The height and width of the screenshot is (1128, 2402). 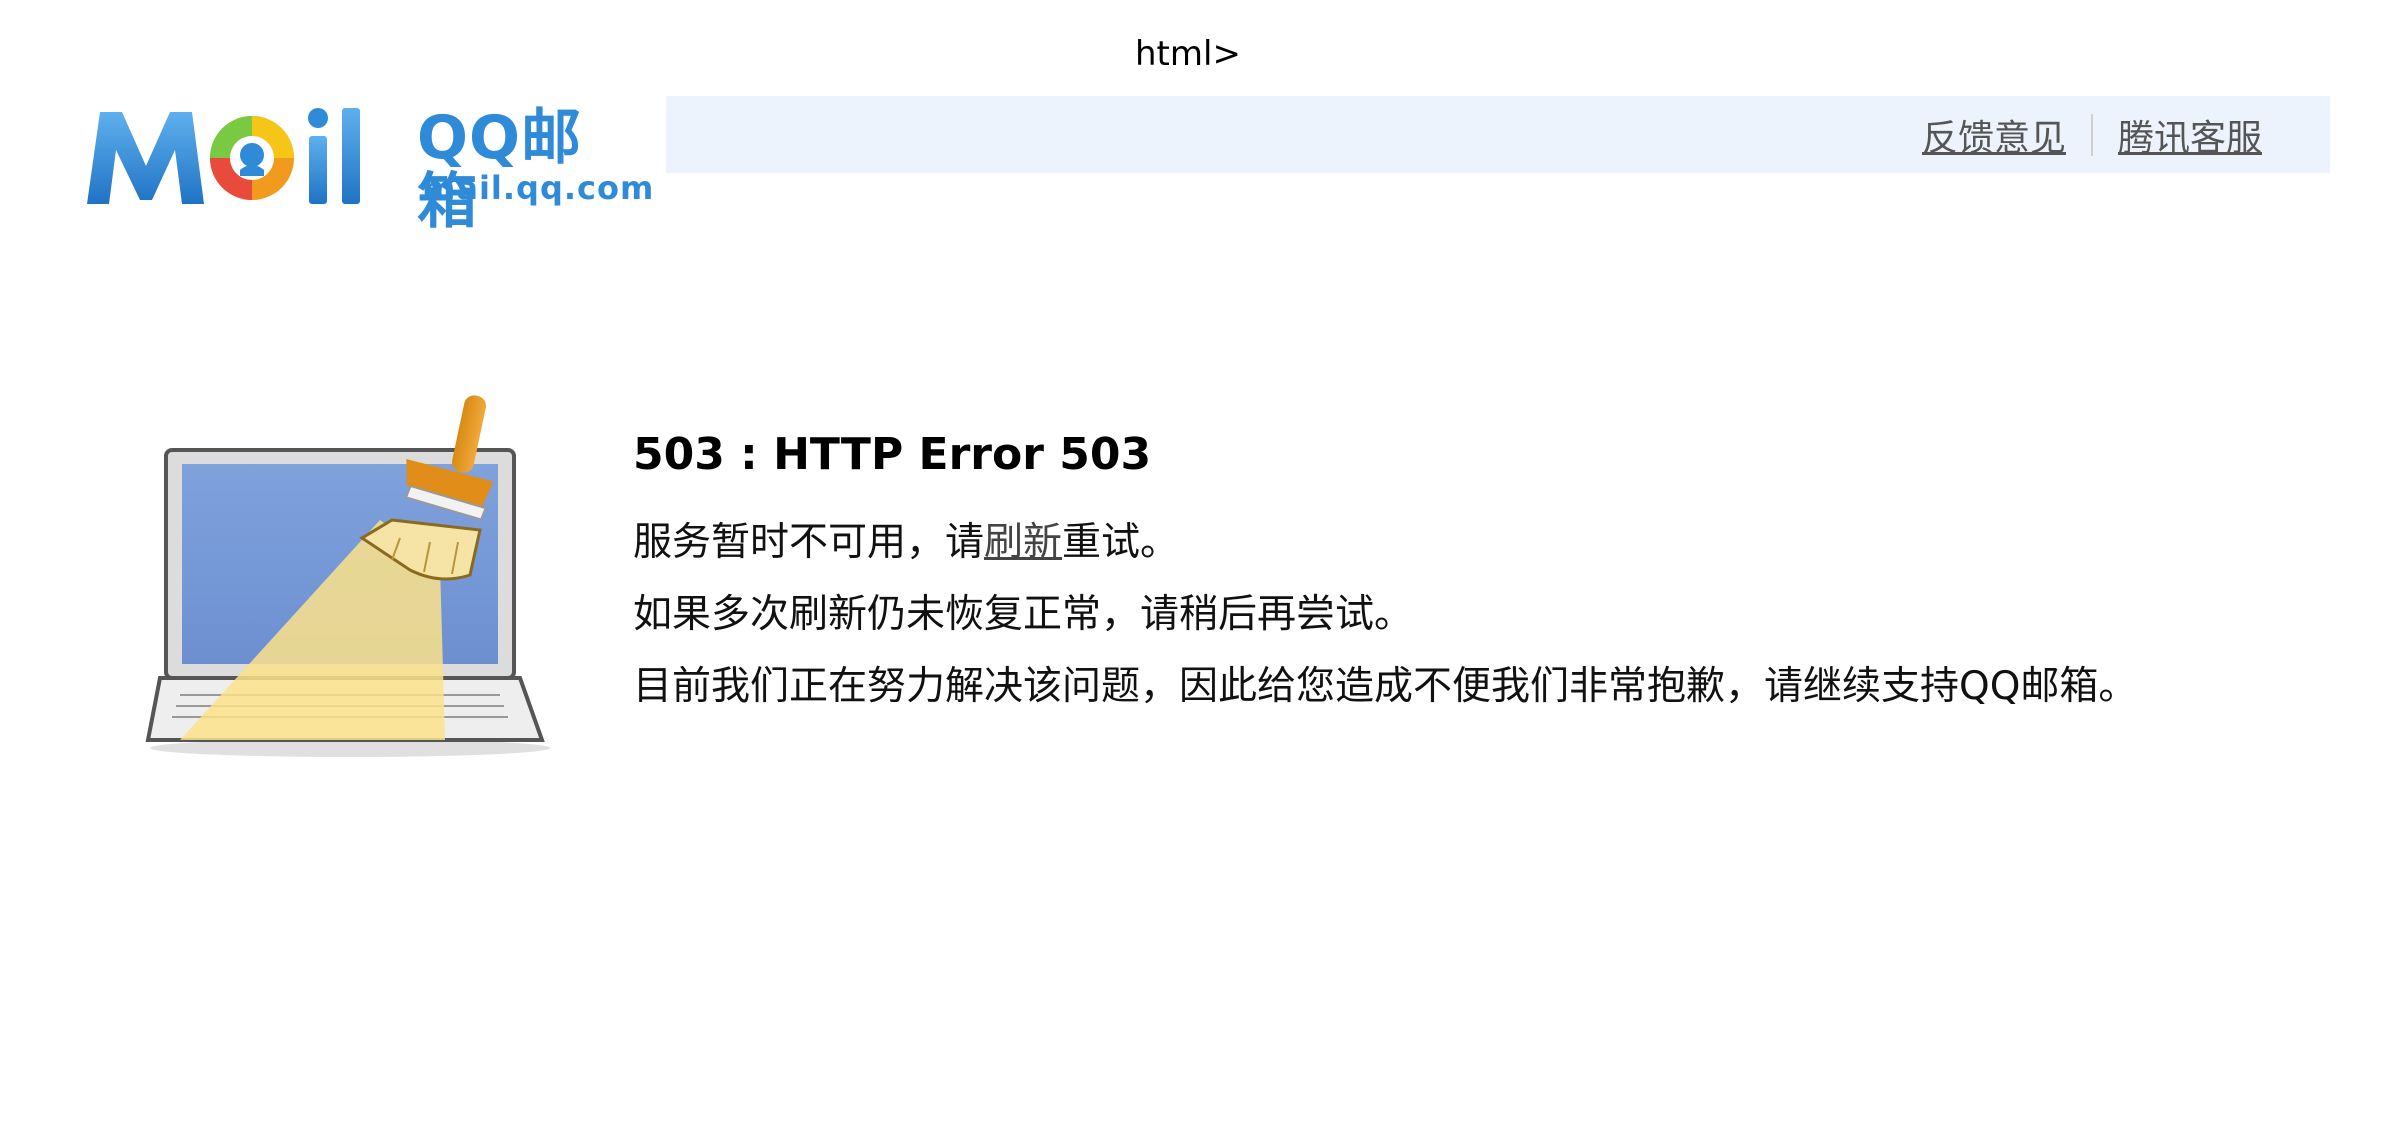 I want to click on error-line-1: 服务暂时不可用，请刷新重试。, so click(x=1458, y=543).